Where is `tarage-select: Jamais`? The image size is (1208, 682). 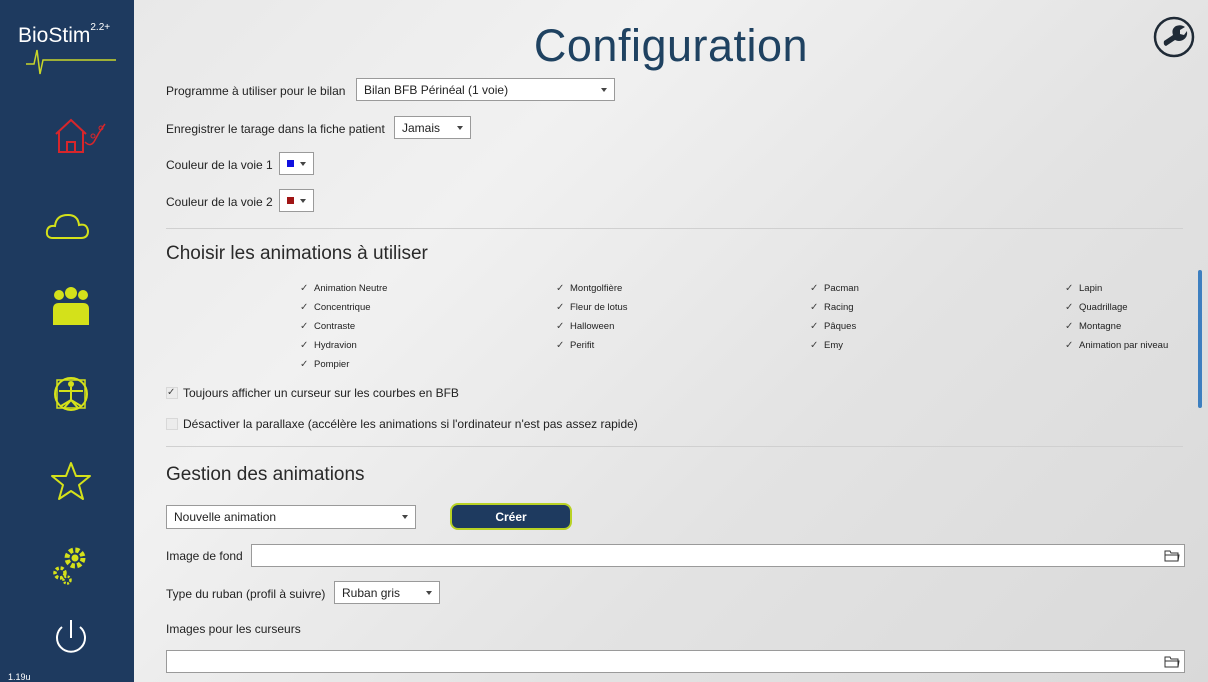 tarage-select: Jamais is located at coordinates (432, 127).